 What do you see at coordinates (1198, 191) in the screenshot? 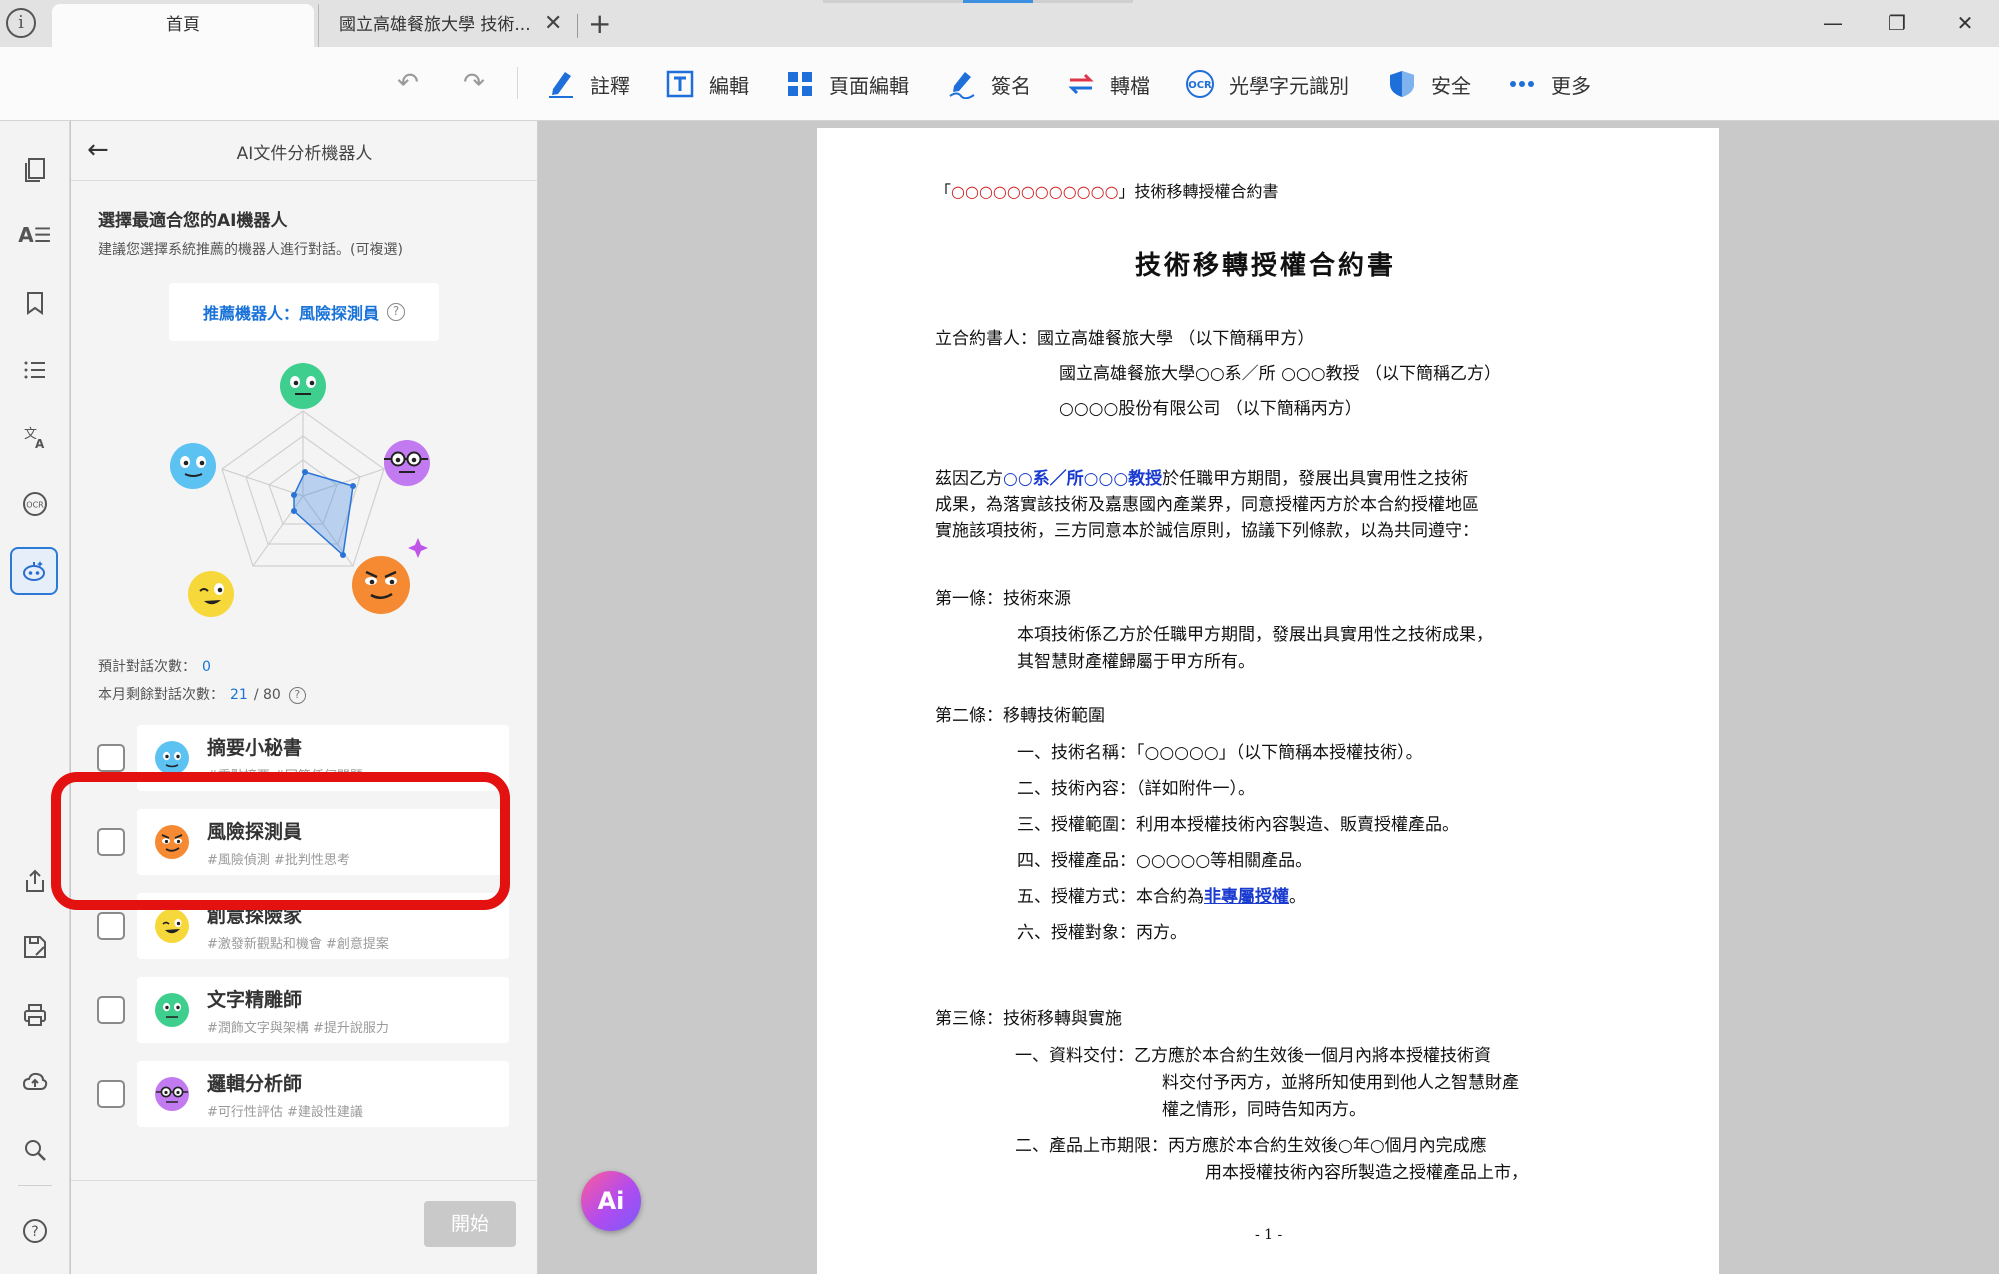
I see `doc-header-suffix: 」技術移轉授權合約書` at bounding box center [1198, 191].